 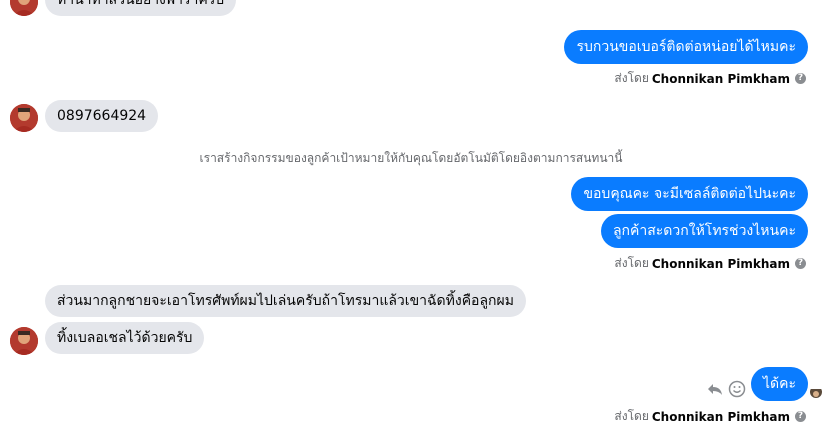 What do you see at coordinates (737, 391) in the screenshot?
I see `emoji-icon` at bounding box center [737, 391].